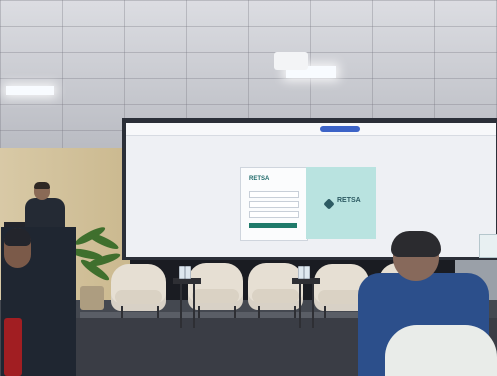 This screenshot has height=376, width=497. Describe the element at coordinates (259, 179) in the screenshot. I see `login-brand-title: RETSA` at that location.